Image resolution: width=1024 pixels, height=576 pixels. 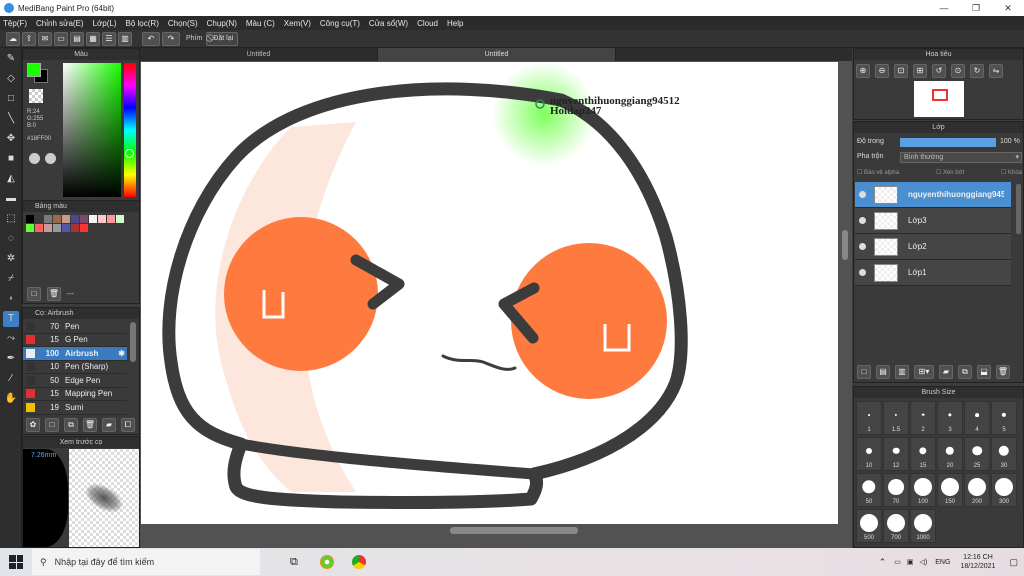 What do you see at coordinates (11, 399) in the screenshot?
I see `hand-tool-icon: ✋` at bounding box center [11, 399].